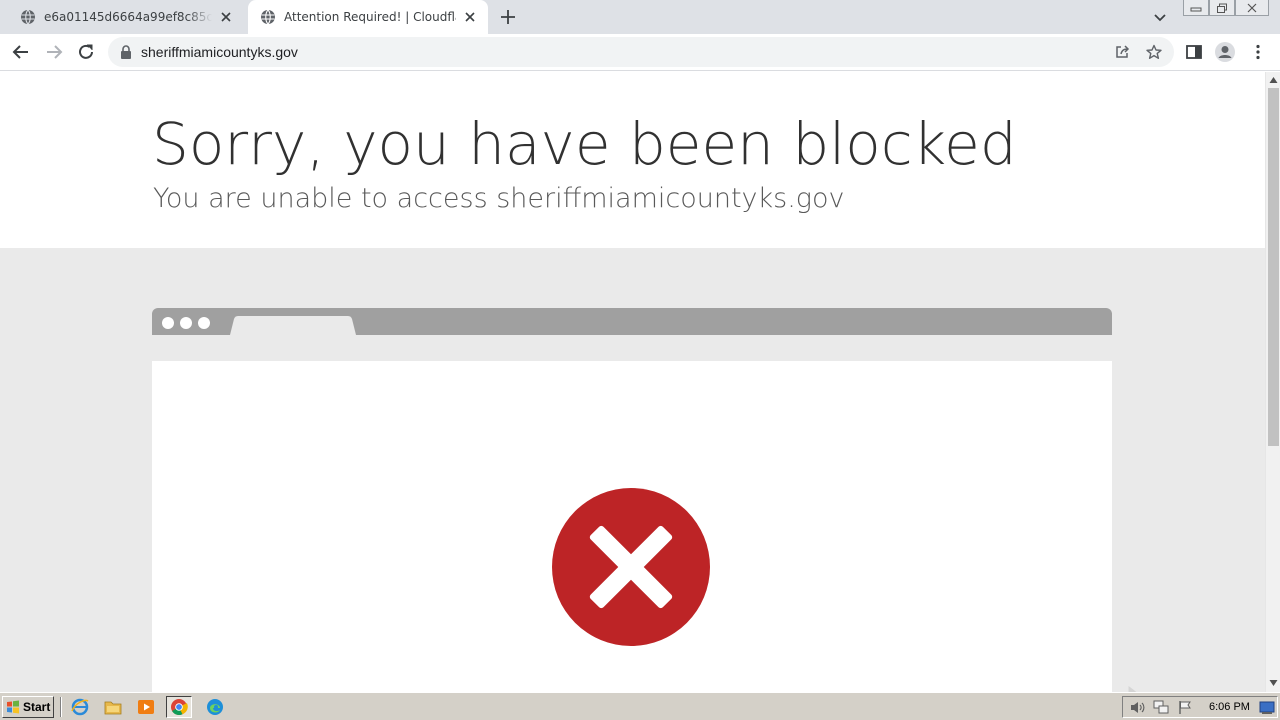 The height and width of the screenshot is (720, 1280). I want to click on browser-toolbar: sheriffmiamicountyks.gov, so click(640, 52).